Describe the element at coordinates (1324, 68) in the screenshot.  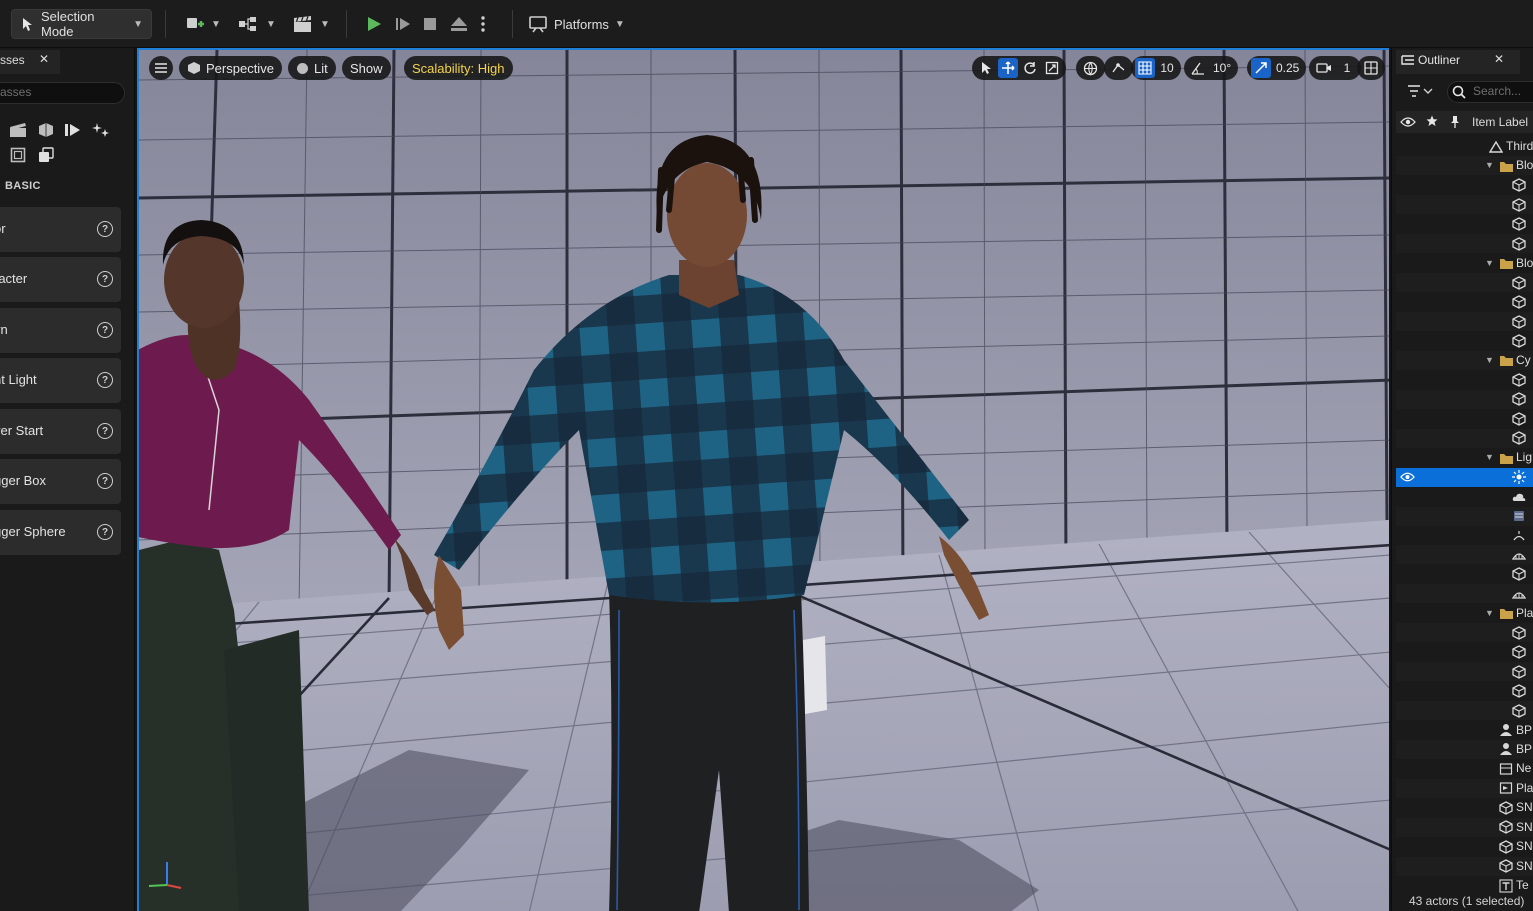
I see `camera-icon` at that location.